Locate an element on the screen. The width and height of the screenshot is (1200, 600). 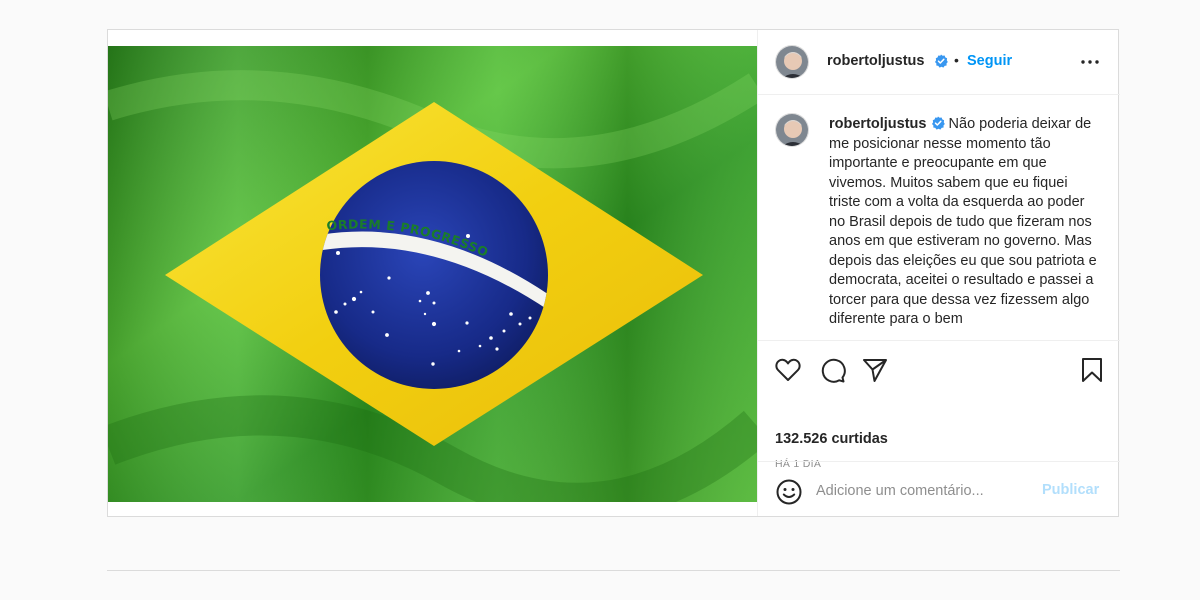
paper-plane-icon is located at coordinates (875, 370).